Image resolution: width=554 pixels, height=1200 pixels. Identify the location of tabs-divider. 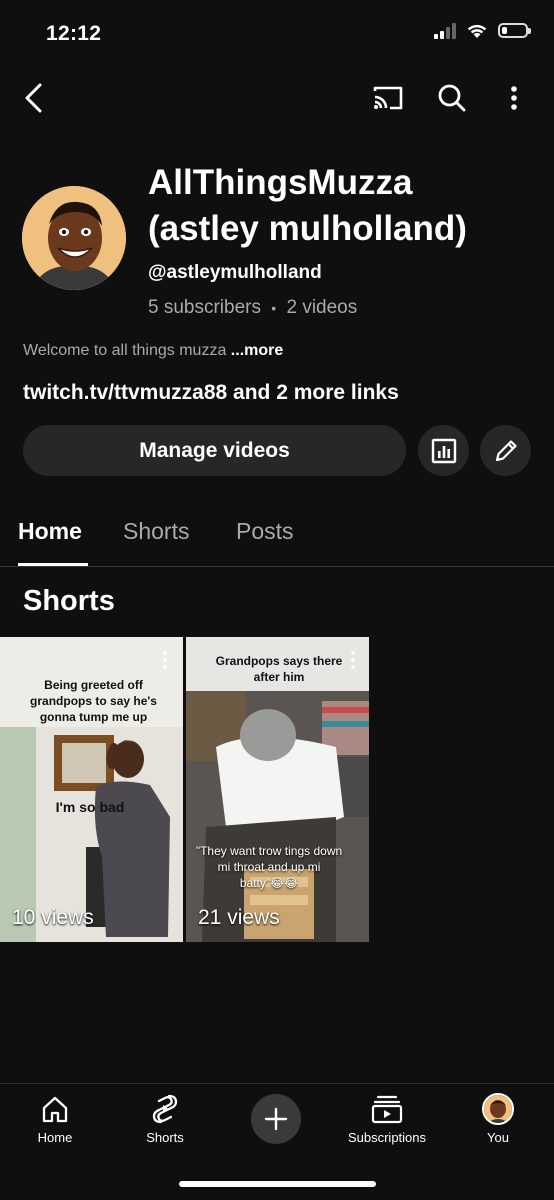
(277, 566).